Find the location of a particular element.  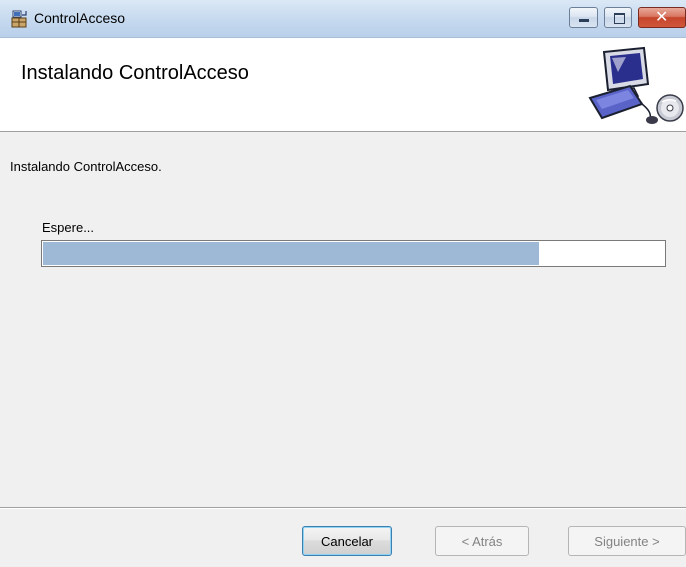

maximize-button is located at coordinates (618, 17).